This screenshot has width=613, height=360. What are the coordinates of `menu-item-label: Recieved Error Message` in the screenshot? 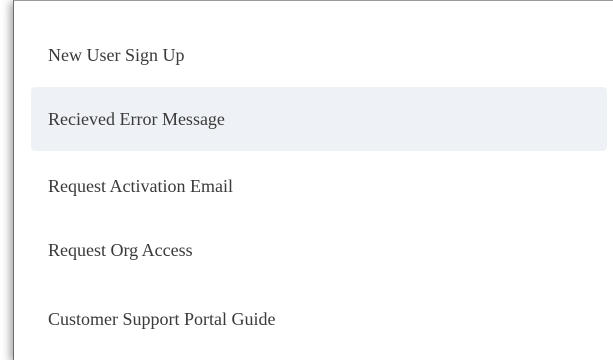 It's located at (136, 118).